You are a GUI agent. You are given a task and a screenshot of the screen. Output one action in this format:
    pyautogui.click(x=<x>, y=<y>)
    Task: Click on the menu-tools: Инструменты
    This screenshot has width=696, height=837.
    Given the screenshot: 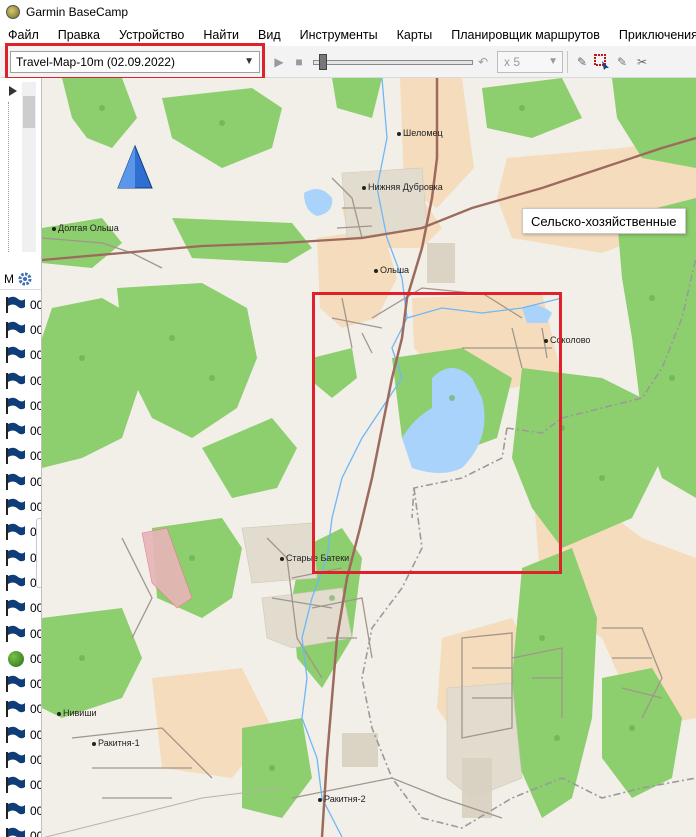 What is the action you would take?
    pyautogui.click(x=339, y=35)
    